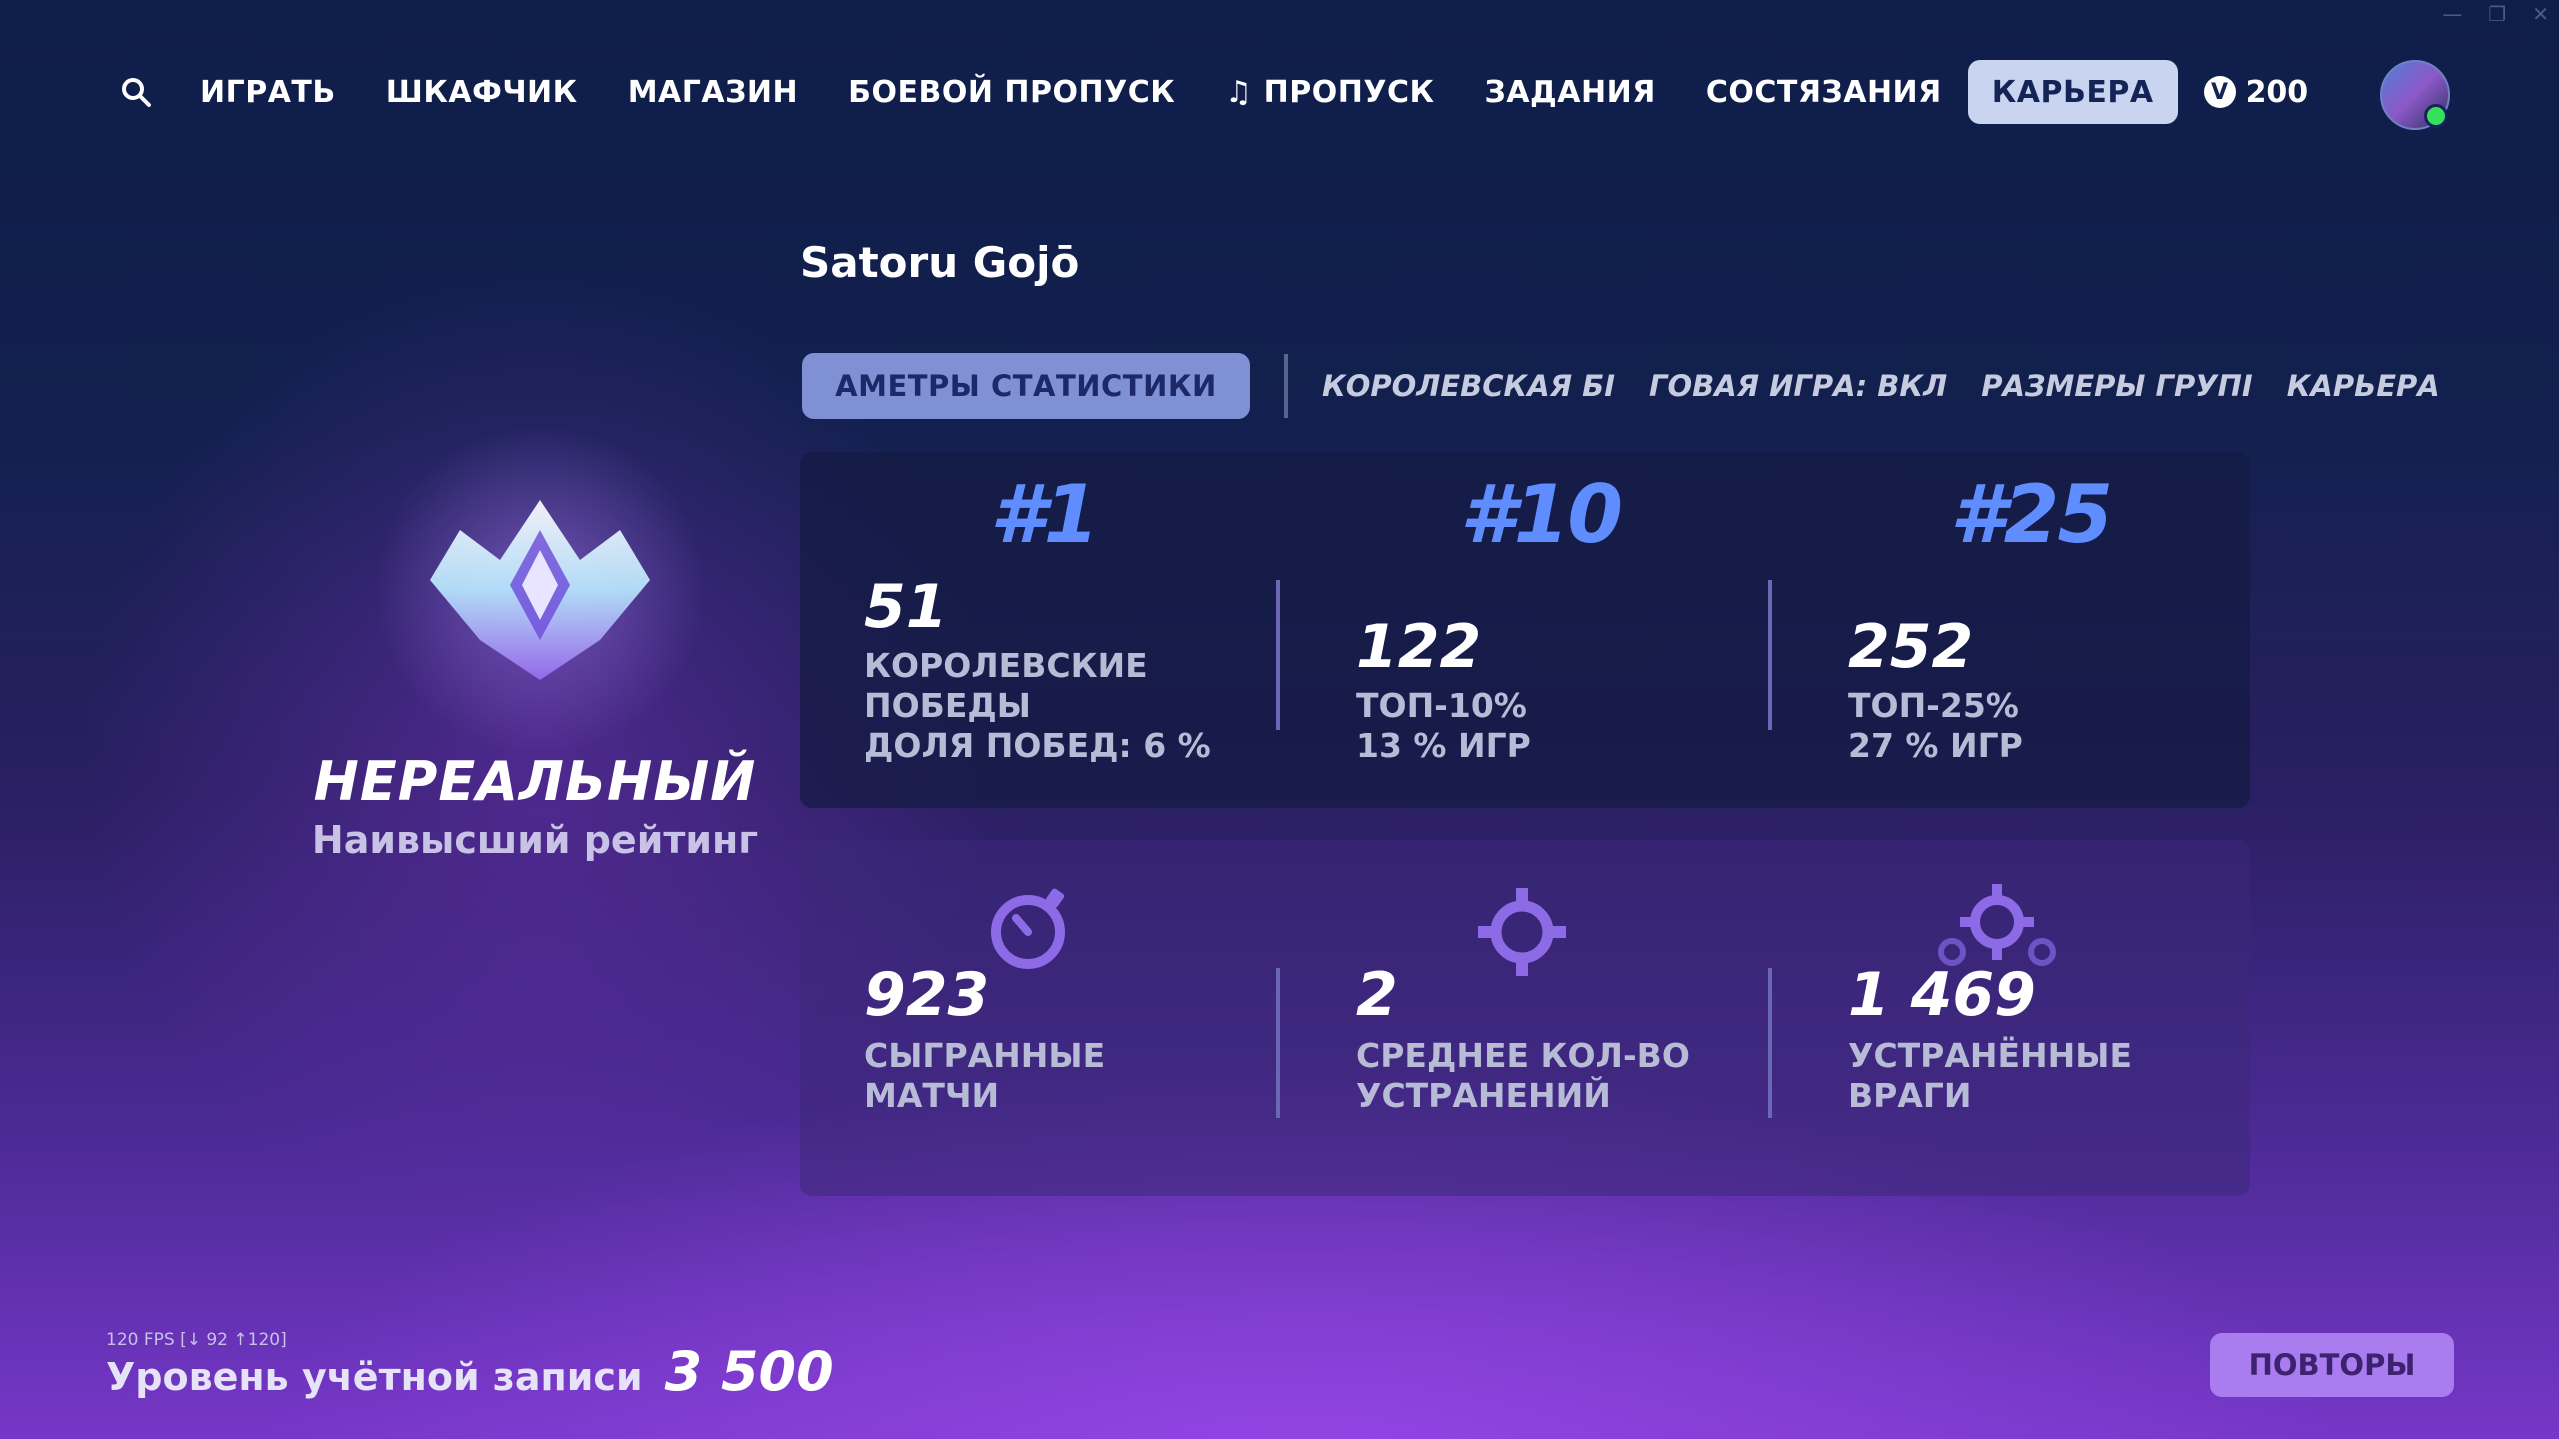 Image resolution: width=2559 pixels, height=1439 pixels. What do you see at coordinates (1419, 647) in the screenshot?
I see `top10-value: 122` at bounding box center [1419, 647].